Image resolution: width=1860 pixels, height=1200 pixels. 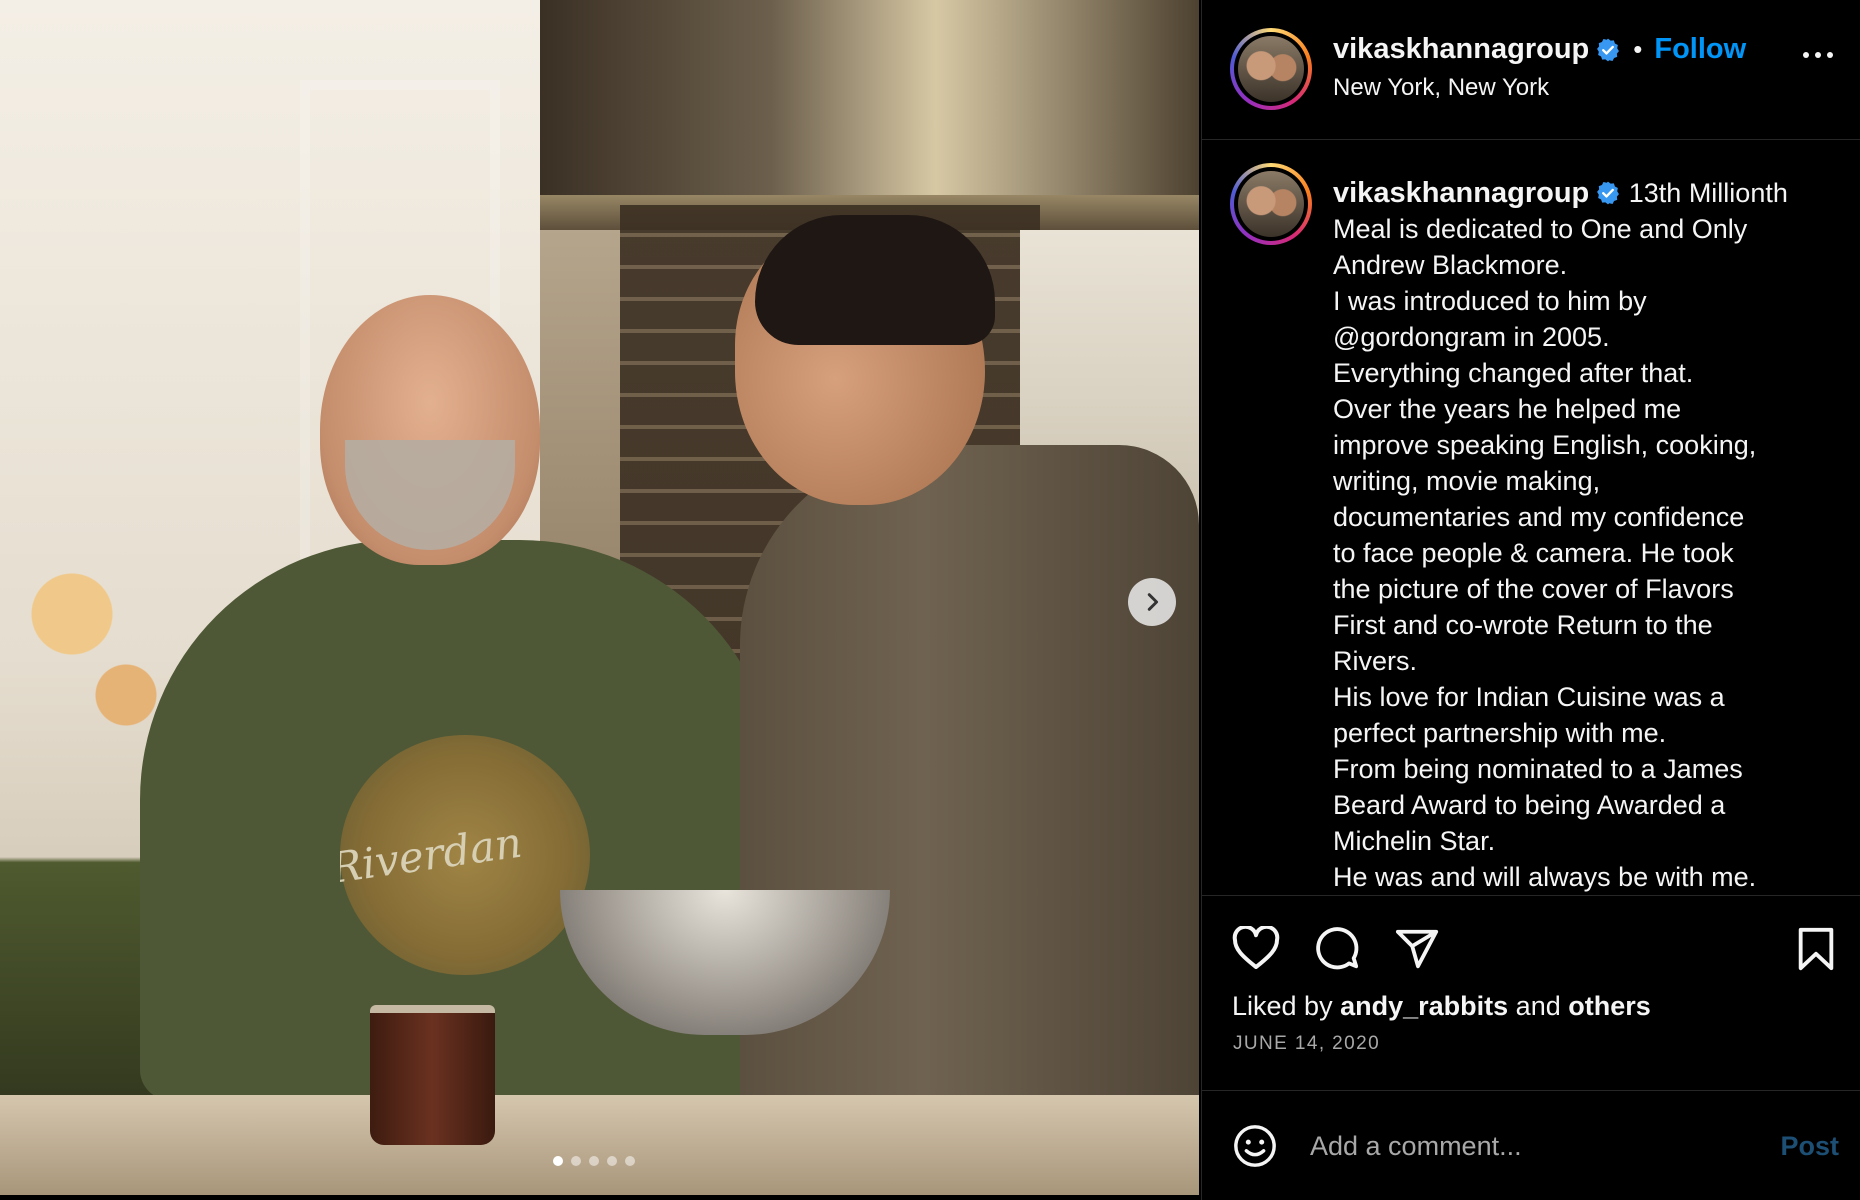 What do you see at coordinates (1545, 445) in the screenshot?
I see `caption-line: improve speaking English, cooking,` at bounding box center [1545, 445].